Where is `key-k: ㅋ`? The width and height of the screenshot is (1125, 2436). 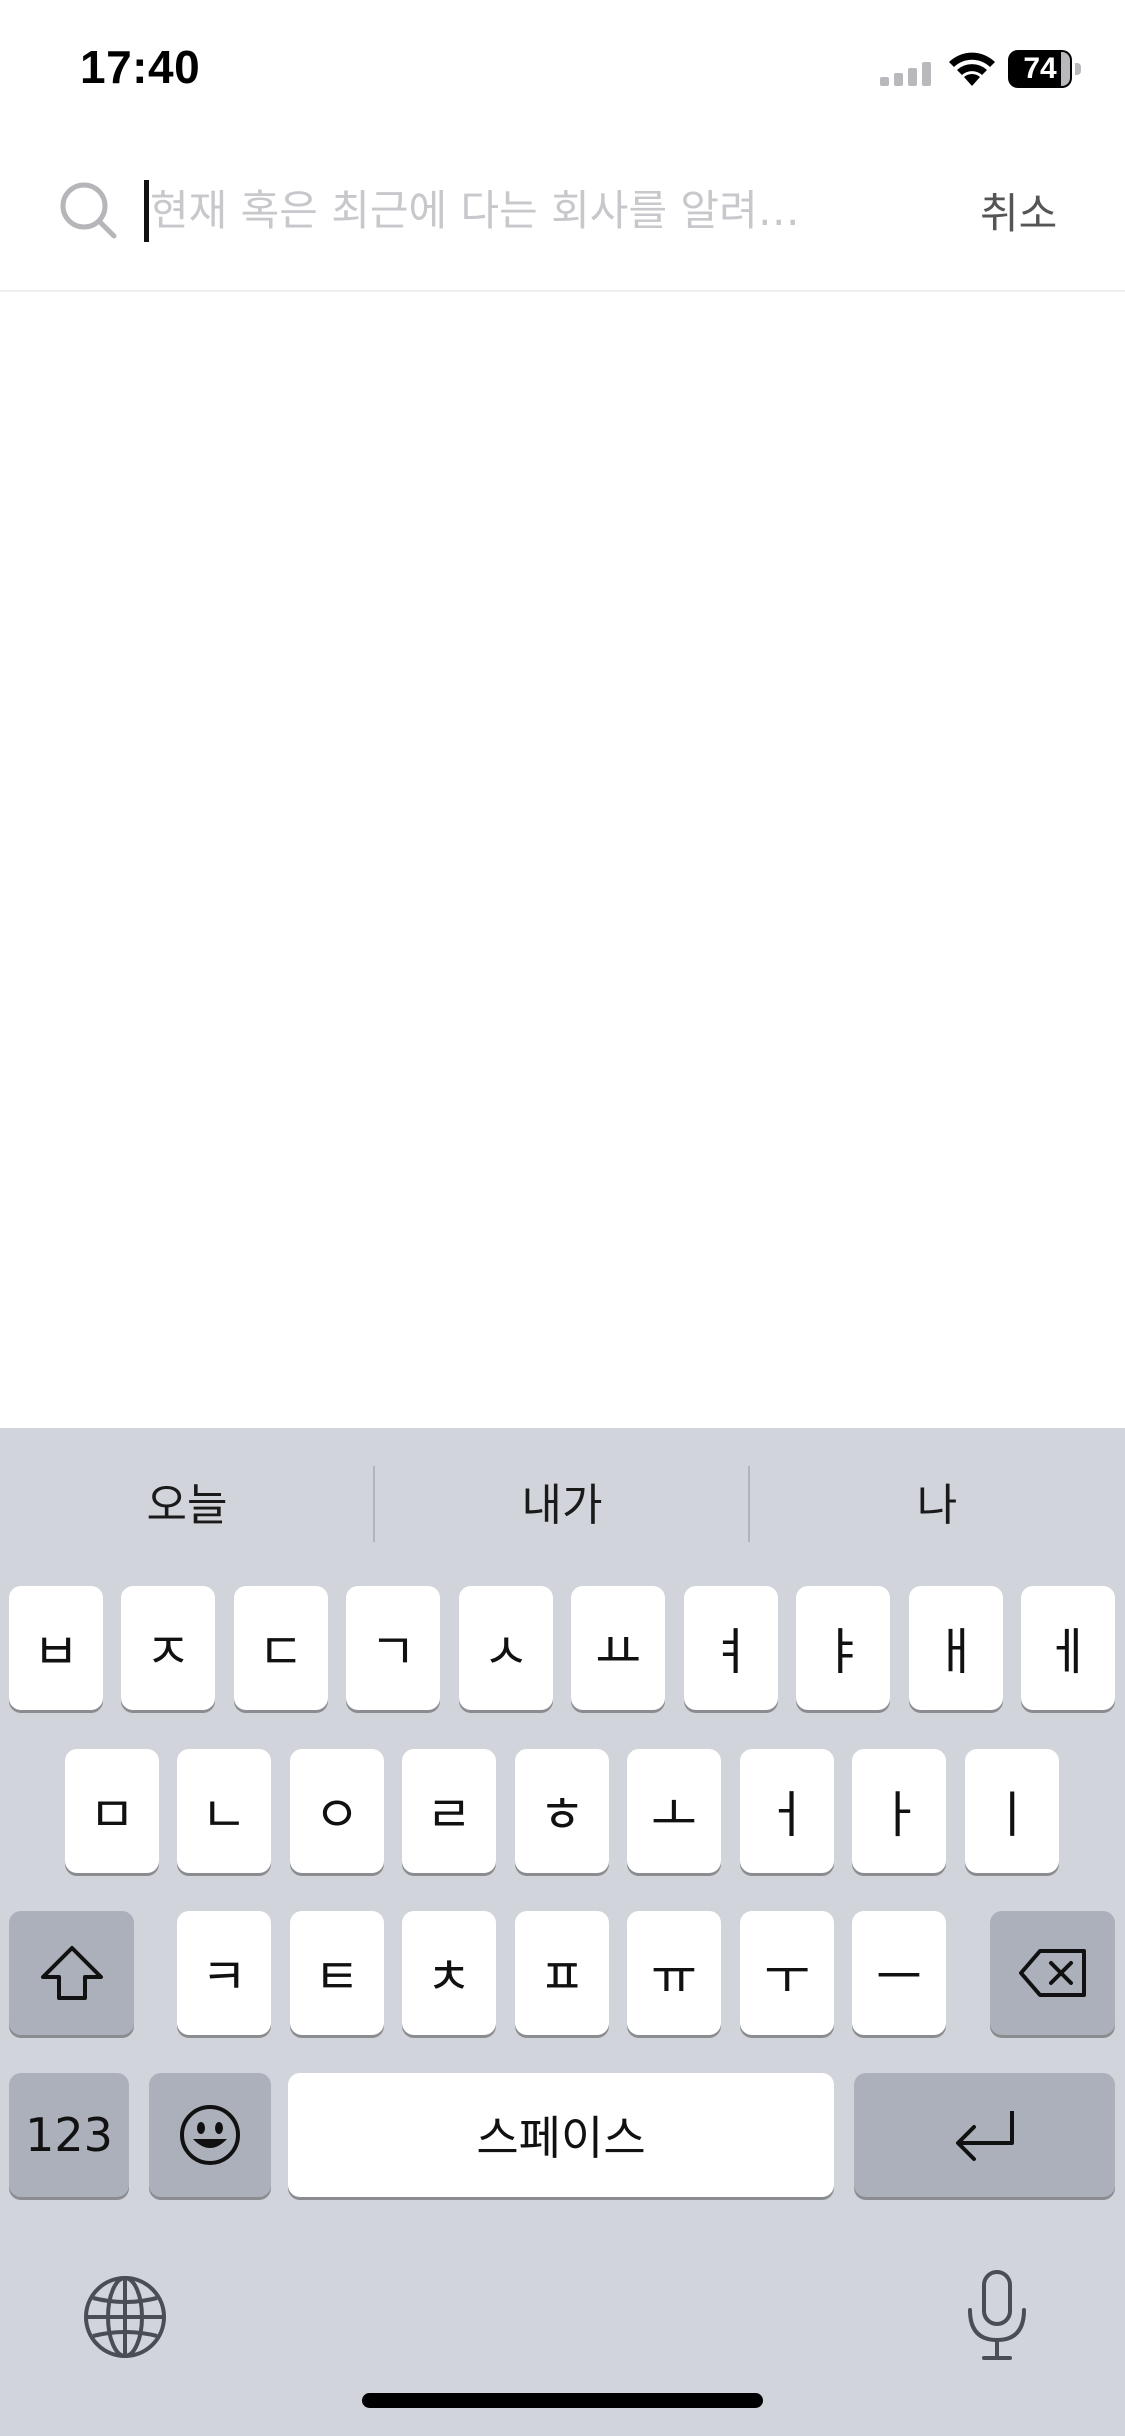 key-k: ㅋ is located at coordinates (224, 1973).